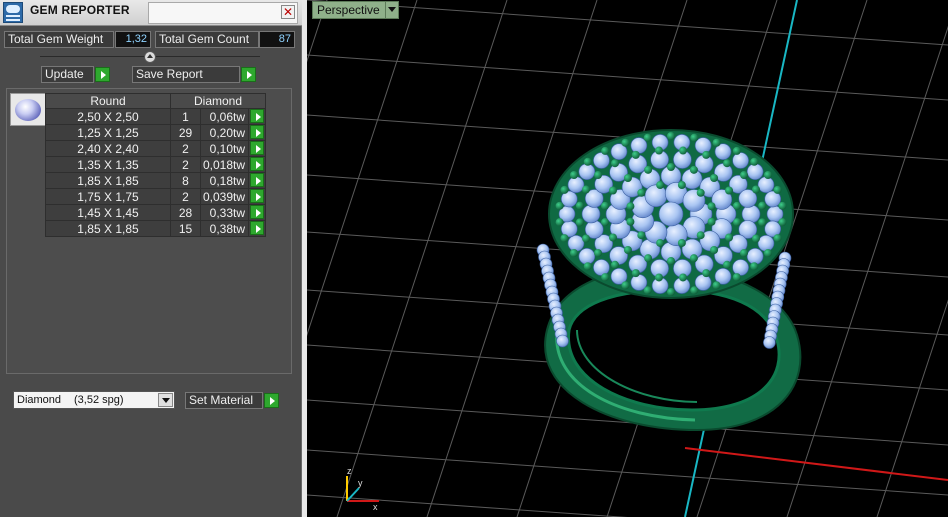 The height and width of the screenshot is (517, 948). Describe the element at coordinates (288, 12) in the screenshot. I see `close-icon: ✕` at that location.